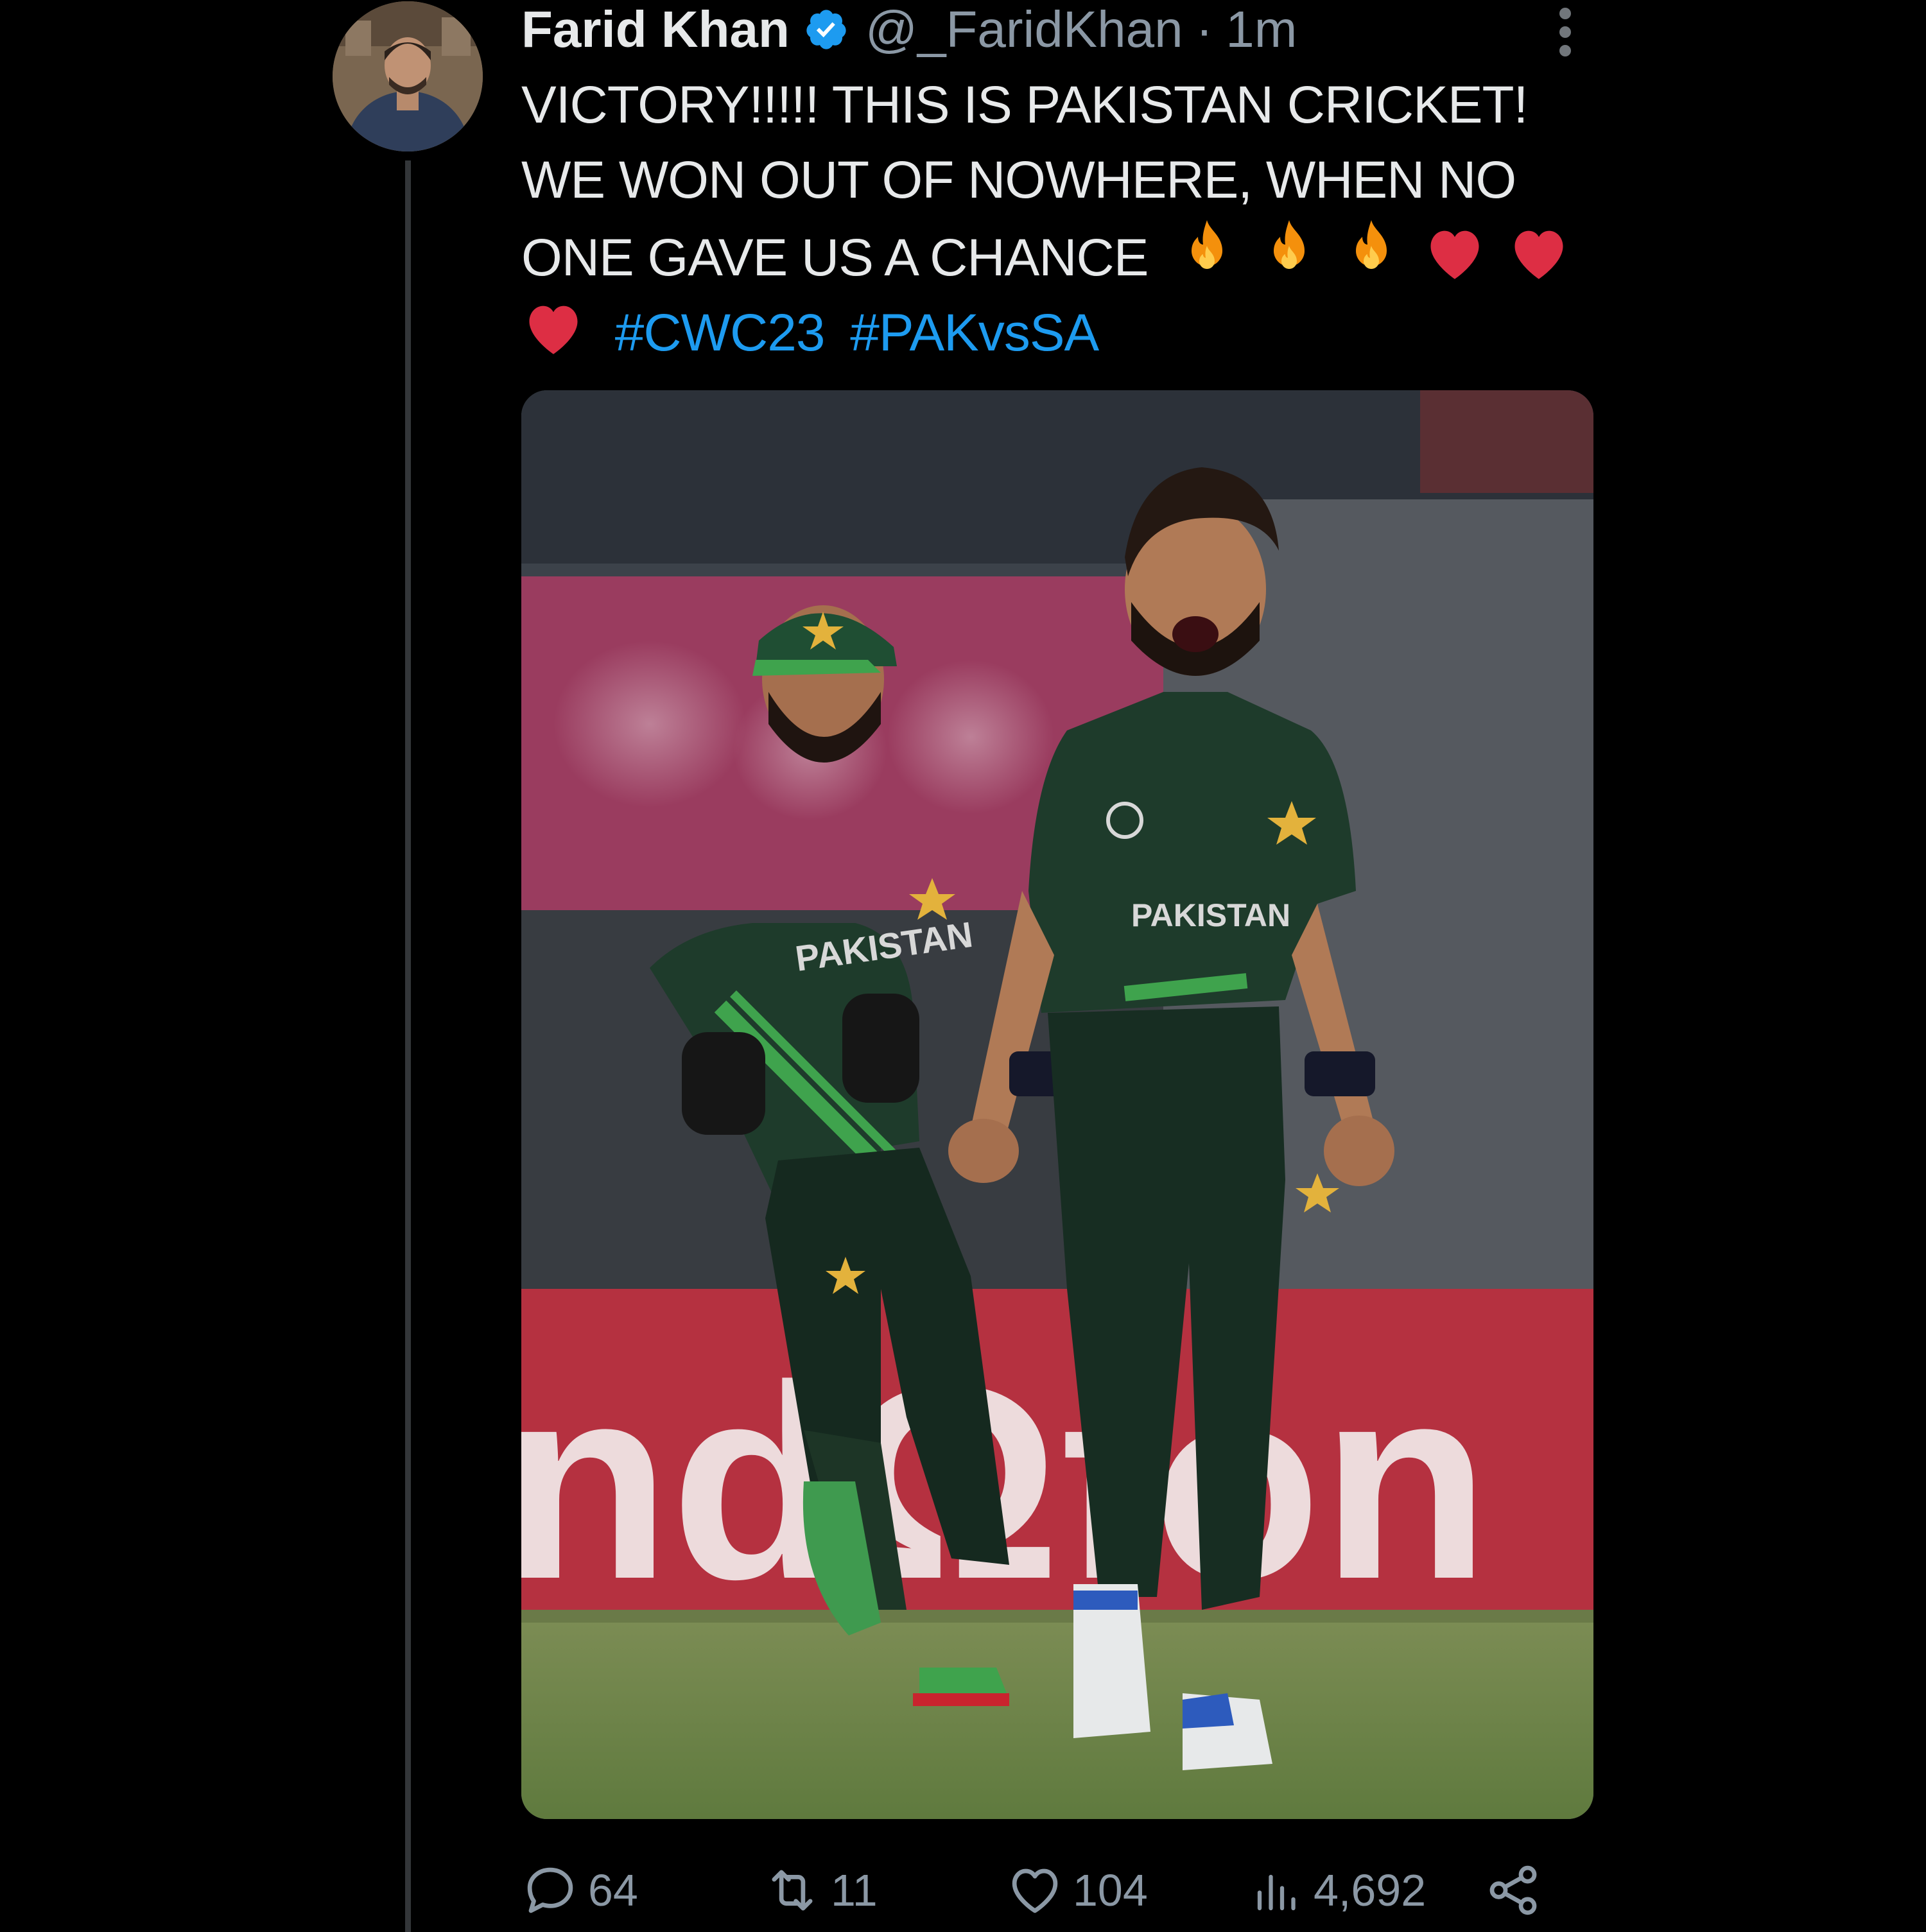 The width and height of the screenshot is (1926, 1932). I want to click on timestamp: 1m, so click(1261, 29).